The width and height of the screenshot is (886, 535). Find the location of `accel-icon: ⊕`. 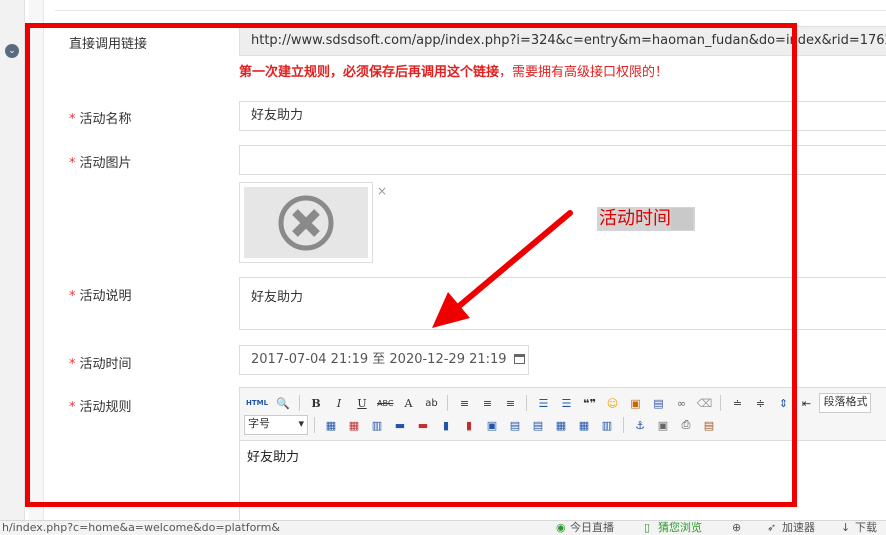

accel-icon: ⊕ is located at coordinates (737, 527).